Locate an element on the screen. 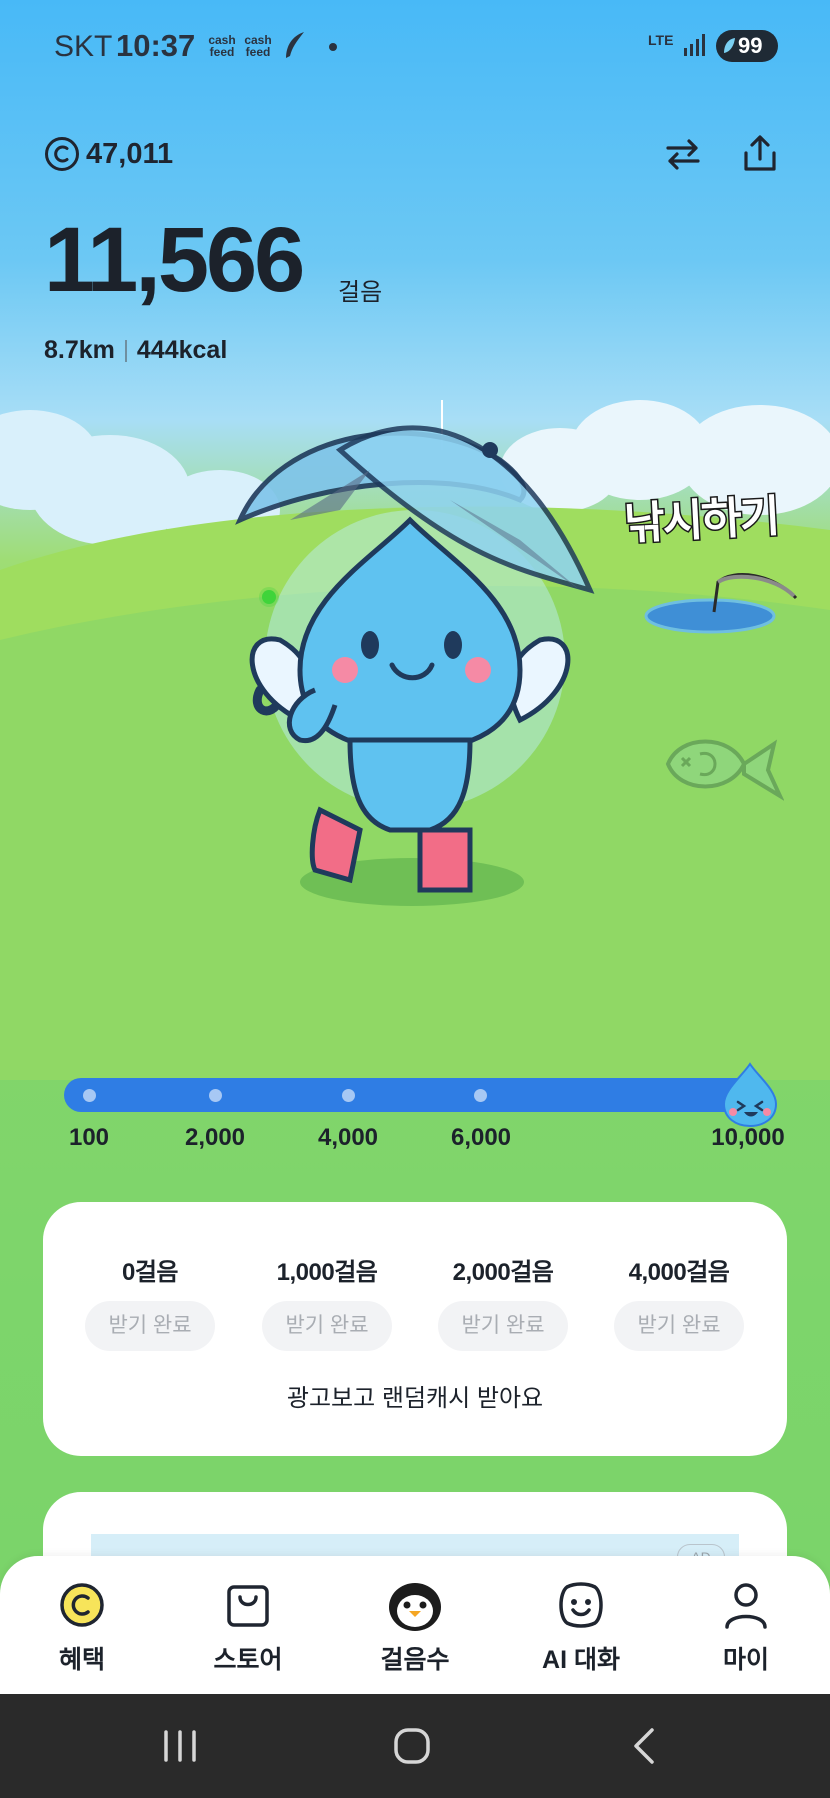 Image resolution: width=830 pixels, height=1798 pixels. signal-icon is located at coordinates (694, 45).